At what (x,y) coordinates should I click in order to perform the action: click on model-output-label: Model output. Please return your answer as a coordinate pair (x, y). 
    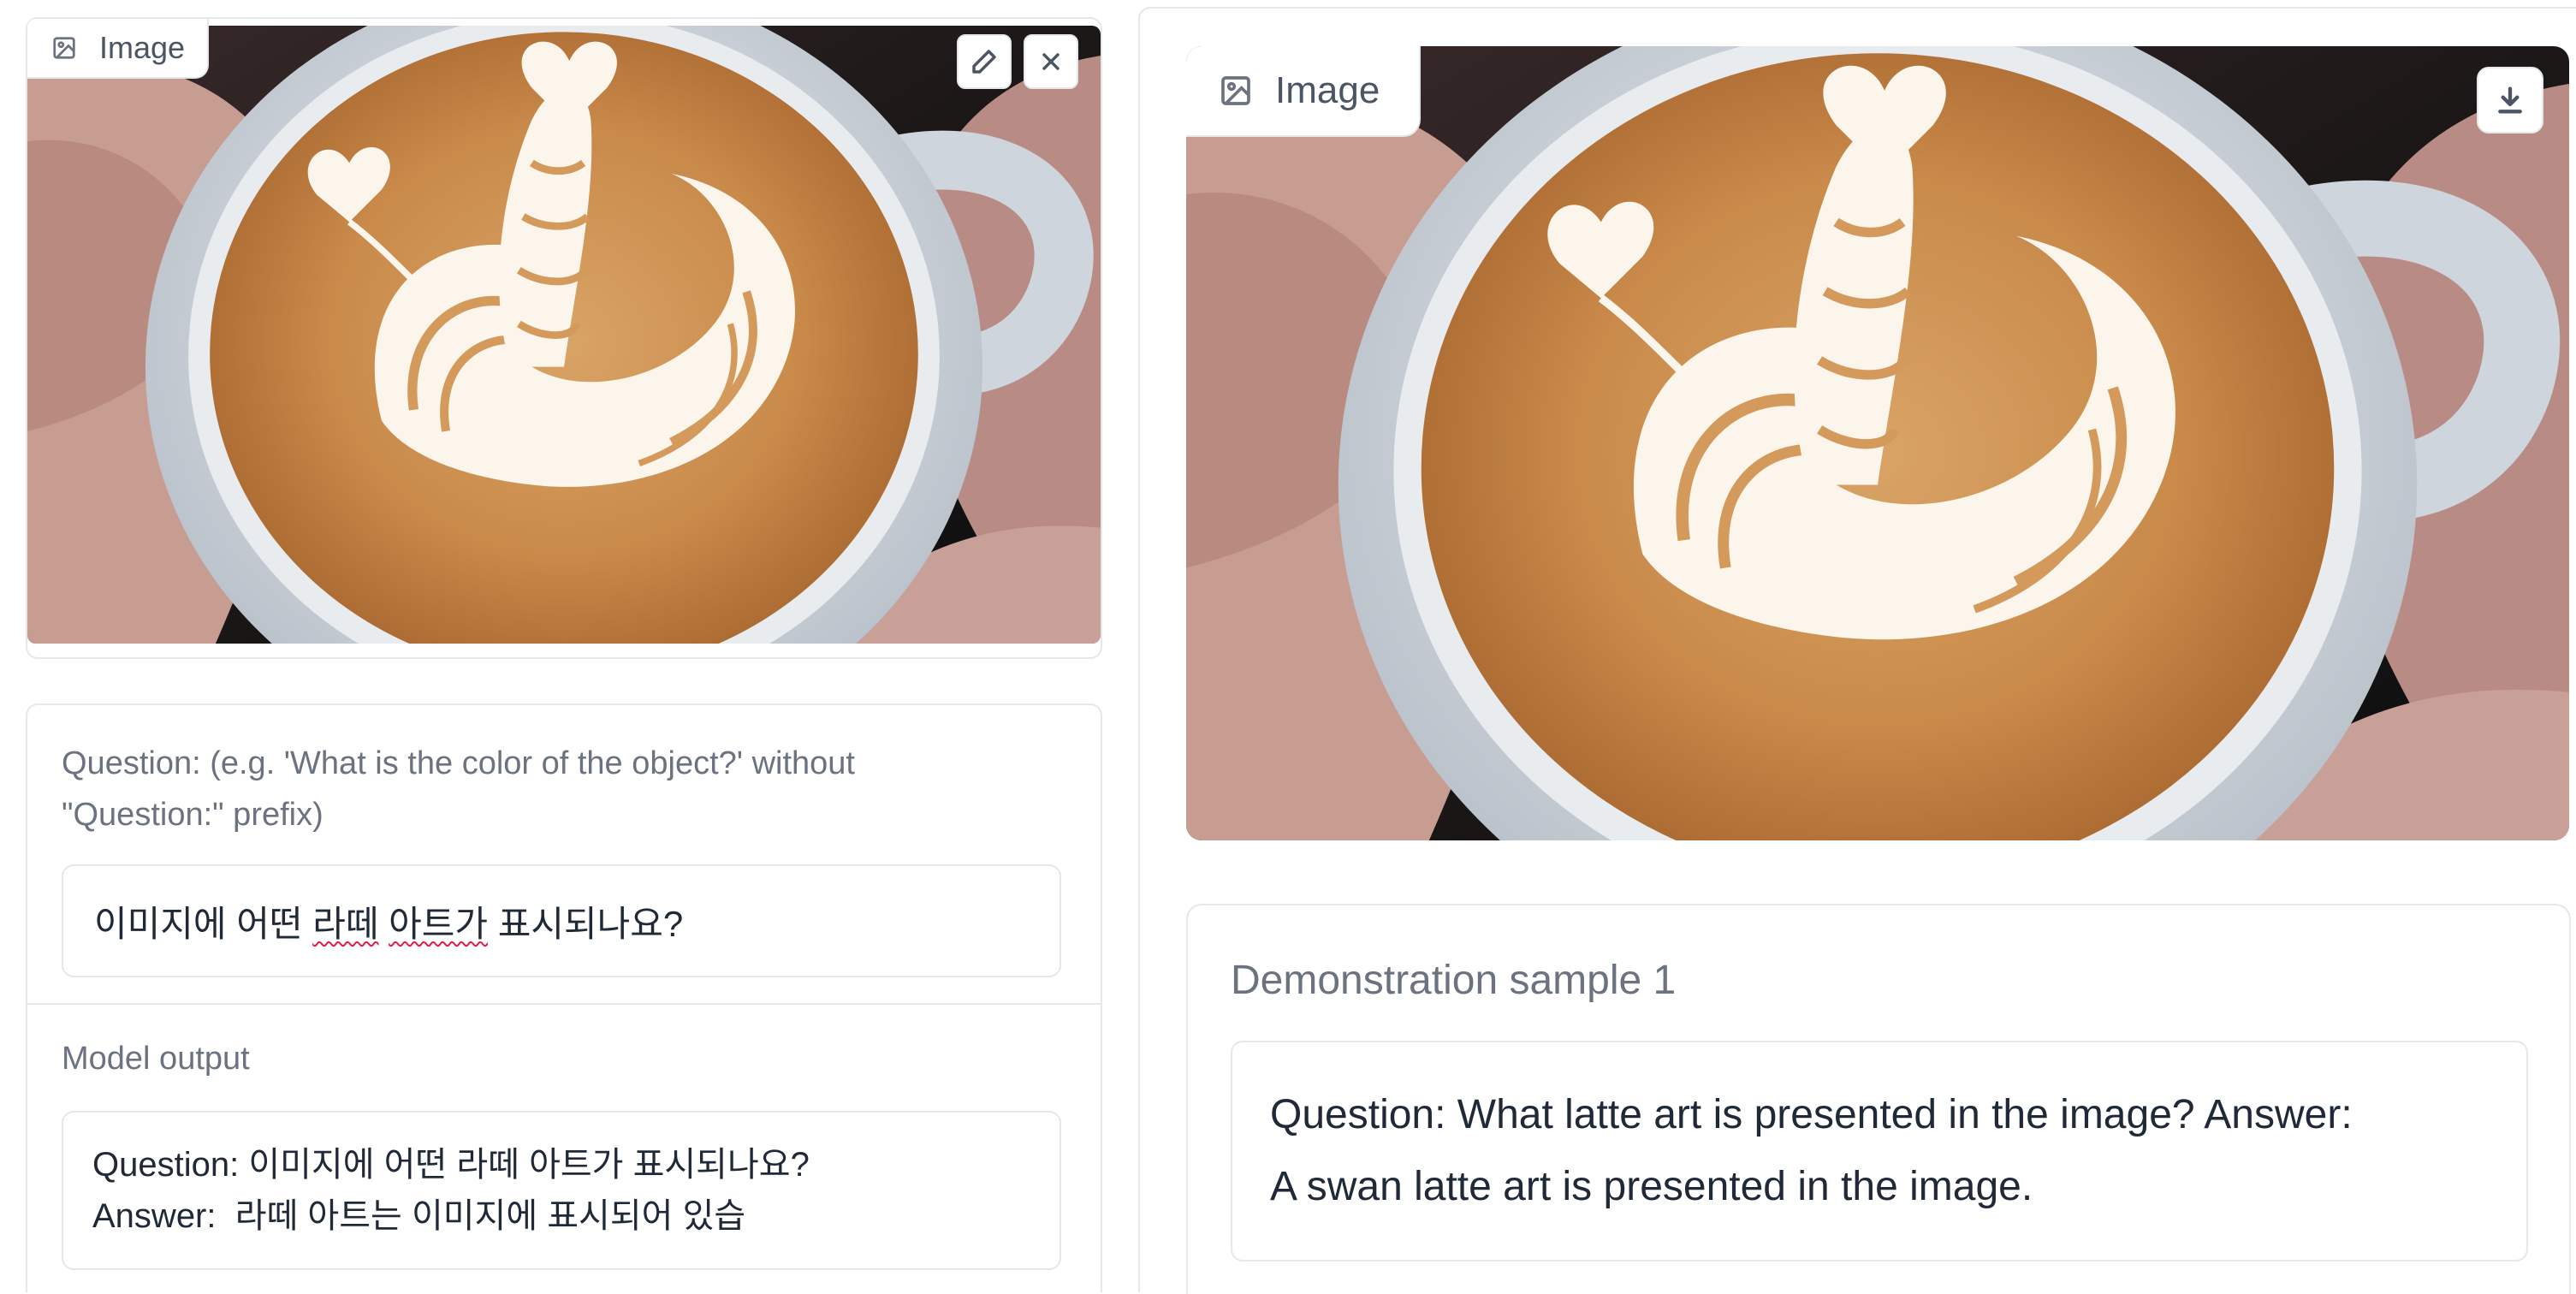
    Looking at the image, I should click on (156, 1059).